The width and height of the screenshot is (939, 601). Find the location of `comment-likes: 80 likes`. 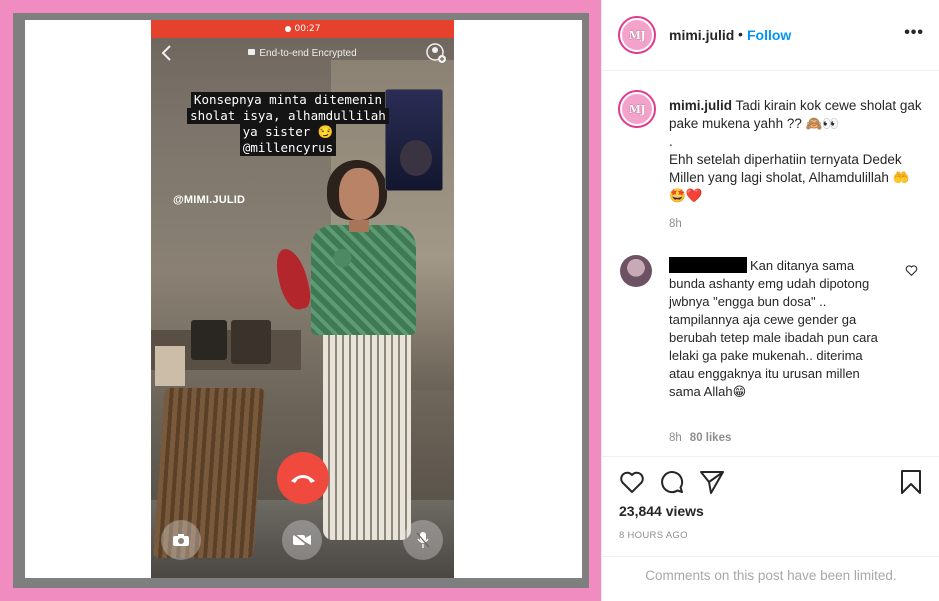

comment-likes: 80 likes is located at coordinates (711, 438).